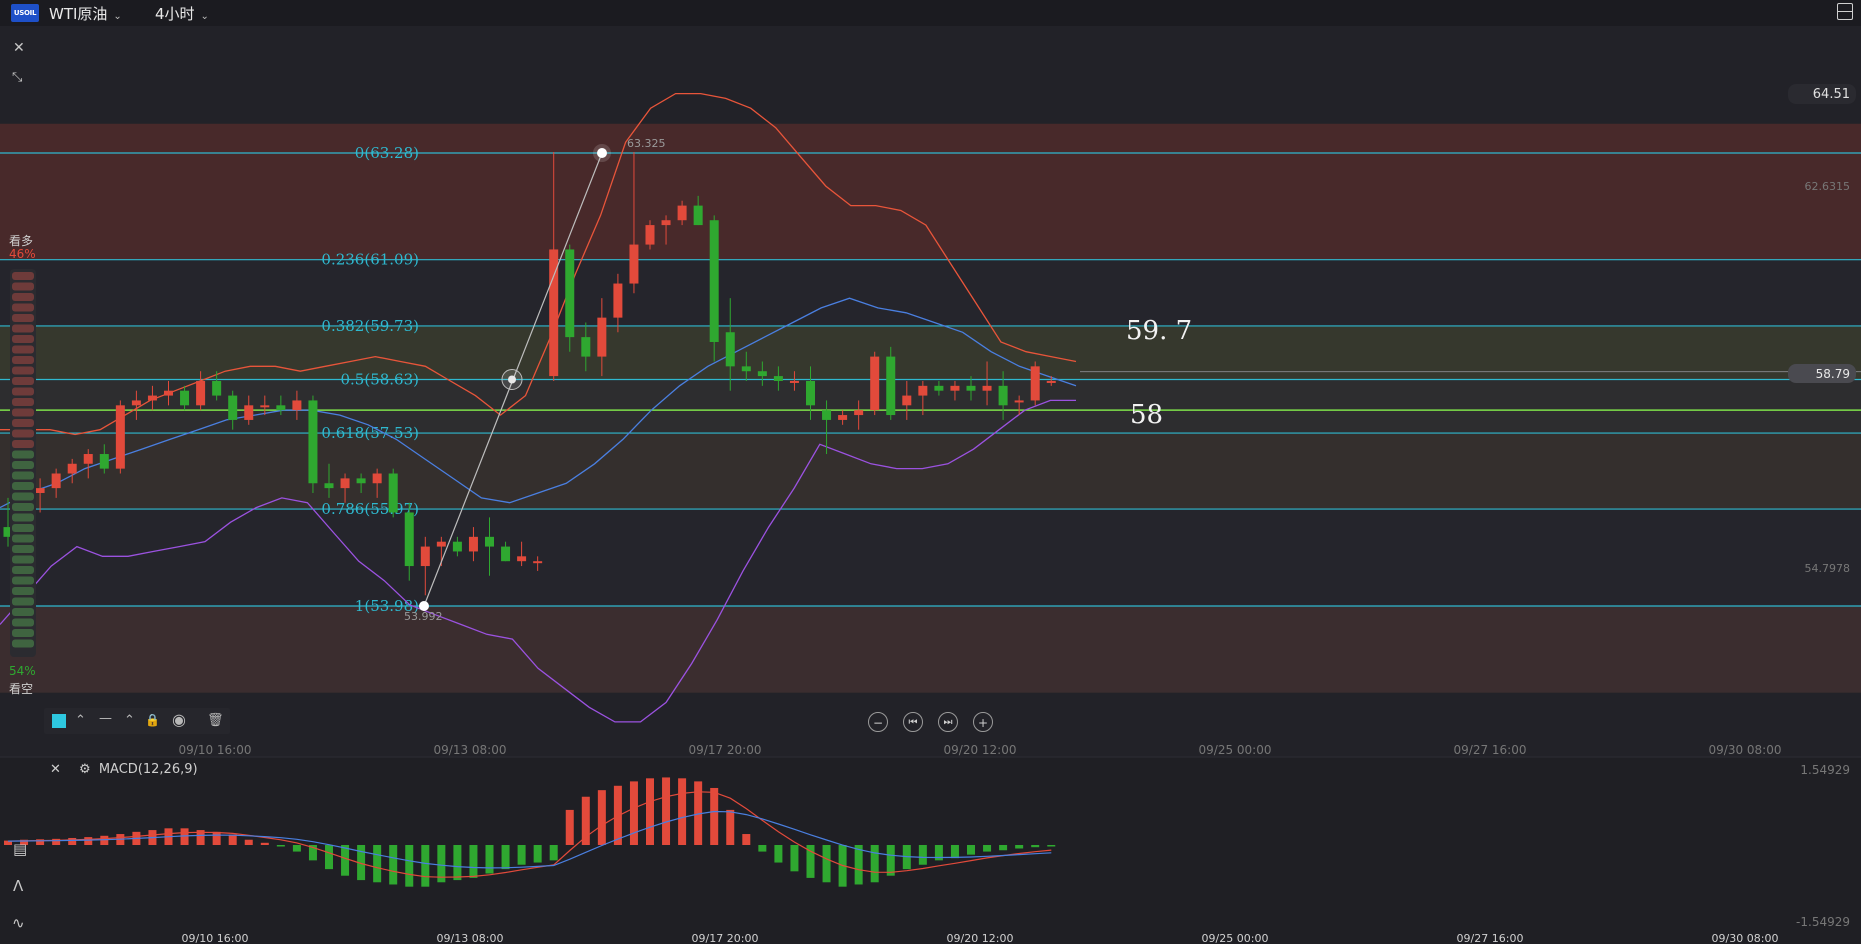  Describe the element at coordinates (20, 849) in the screenshot. I see `indicator-icon: ▤` at that location.